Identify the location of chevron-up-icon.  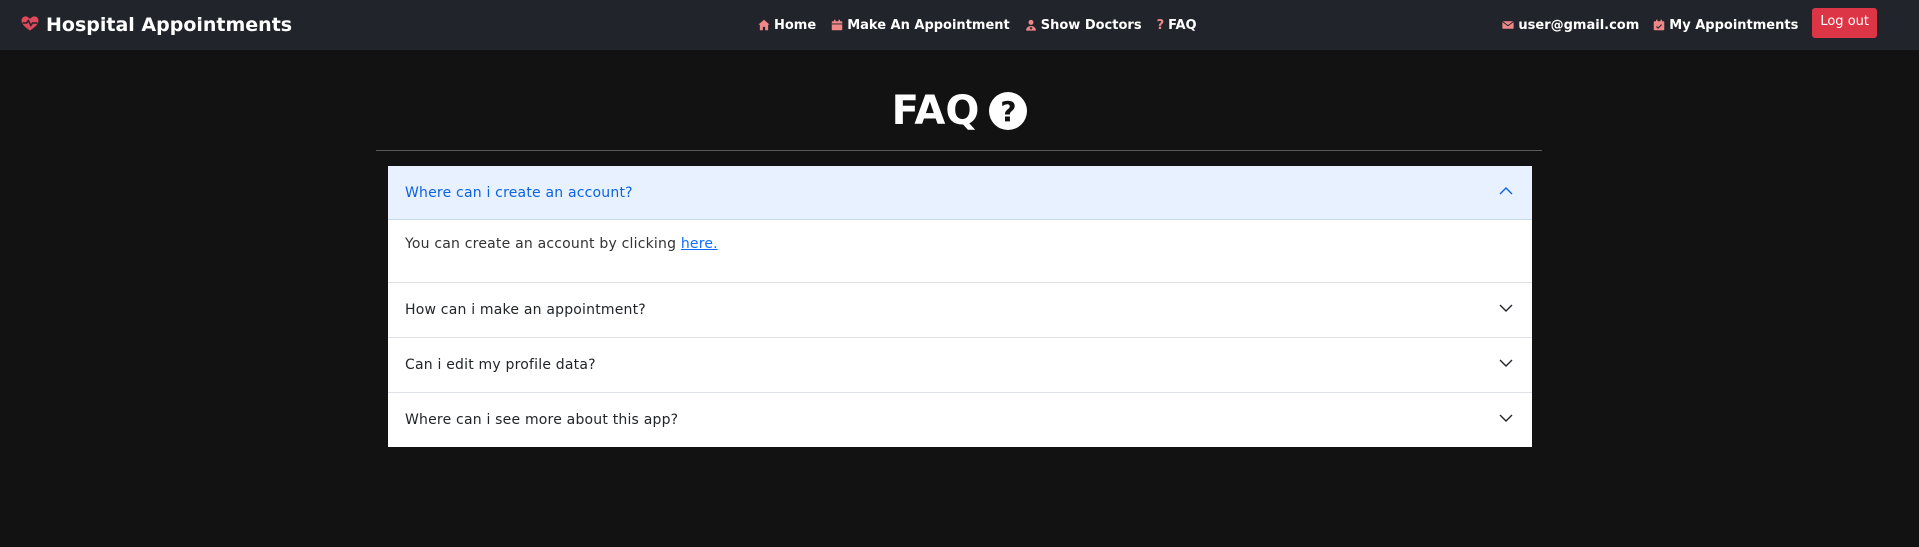
(1506, 193).